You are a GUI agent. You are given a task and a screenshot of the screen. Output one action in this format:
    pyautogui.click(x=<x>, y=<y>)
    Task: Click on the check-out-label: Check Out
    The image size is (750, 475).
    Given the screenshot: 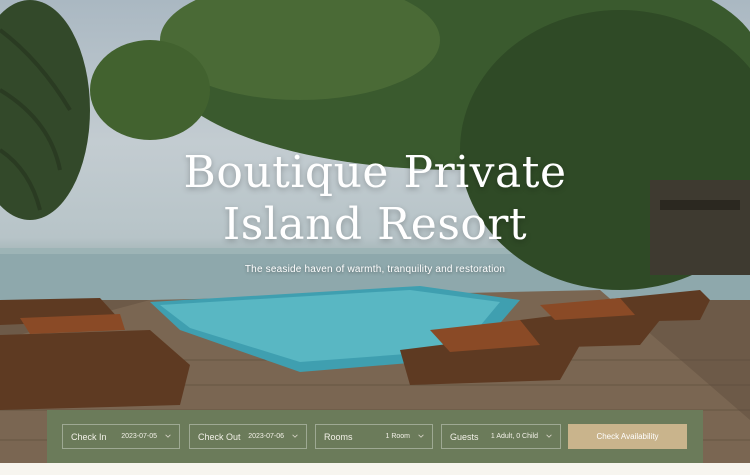 What is the action you would take?
    pyautogui.click(x=219, y=437)
    